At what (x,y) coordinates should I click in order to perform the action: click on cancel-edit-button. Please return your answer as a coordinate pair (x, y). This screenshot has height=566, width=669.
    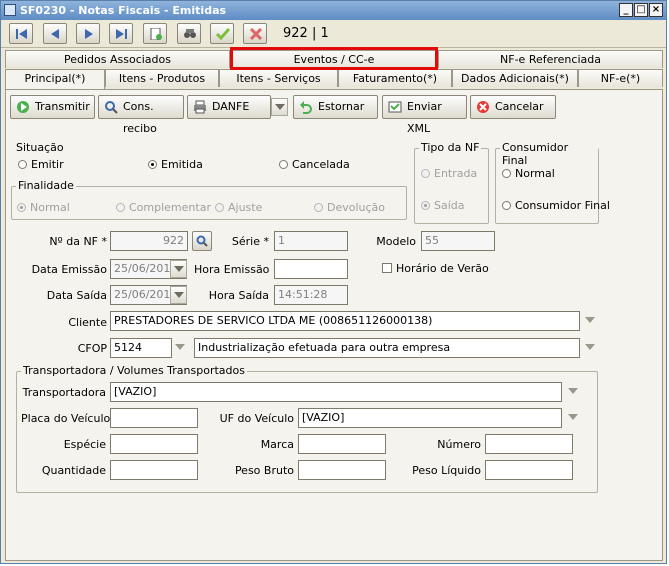
    Looking at the image, I should click on (255, 33).